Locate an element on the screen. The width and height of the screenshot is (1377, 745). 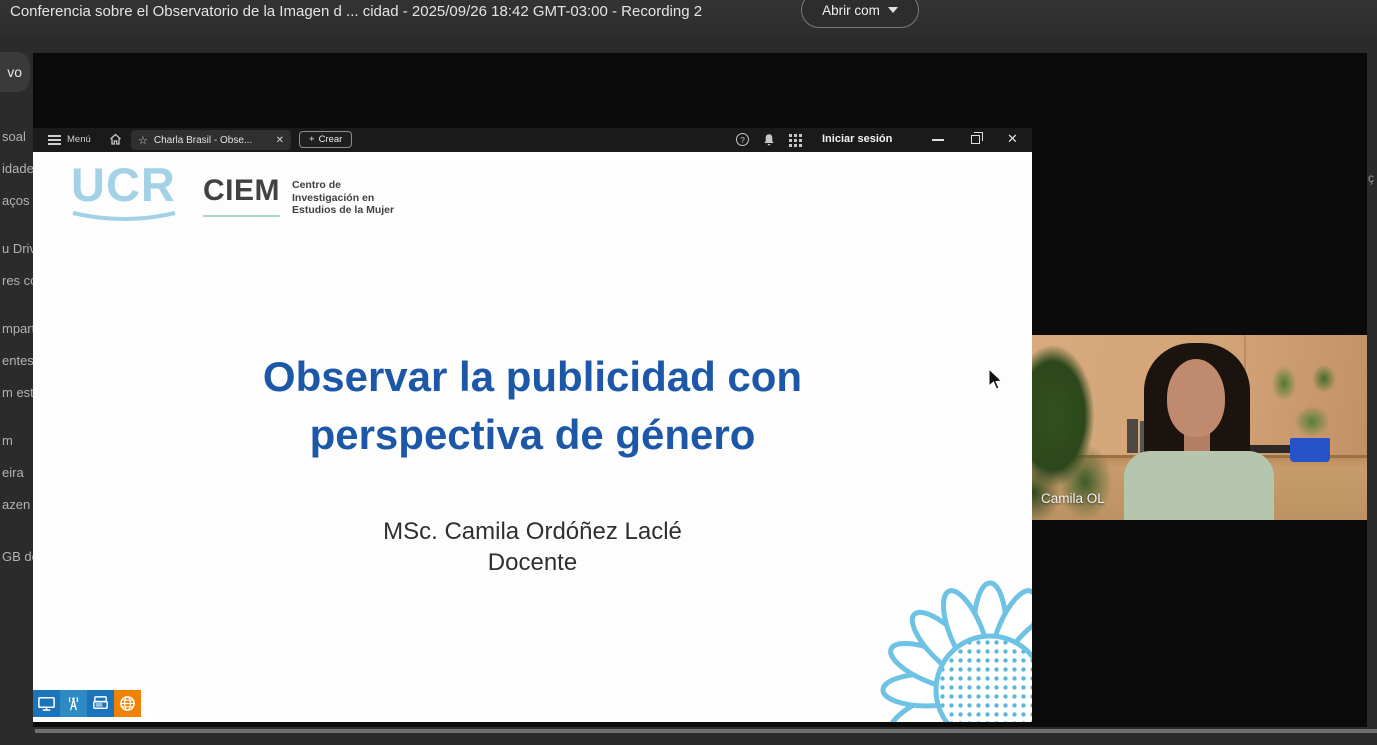
tv-icon is located at coordinates (46, 703).